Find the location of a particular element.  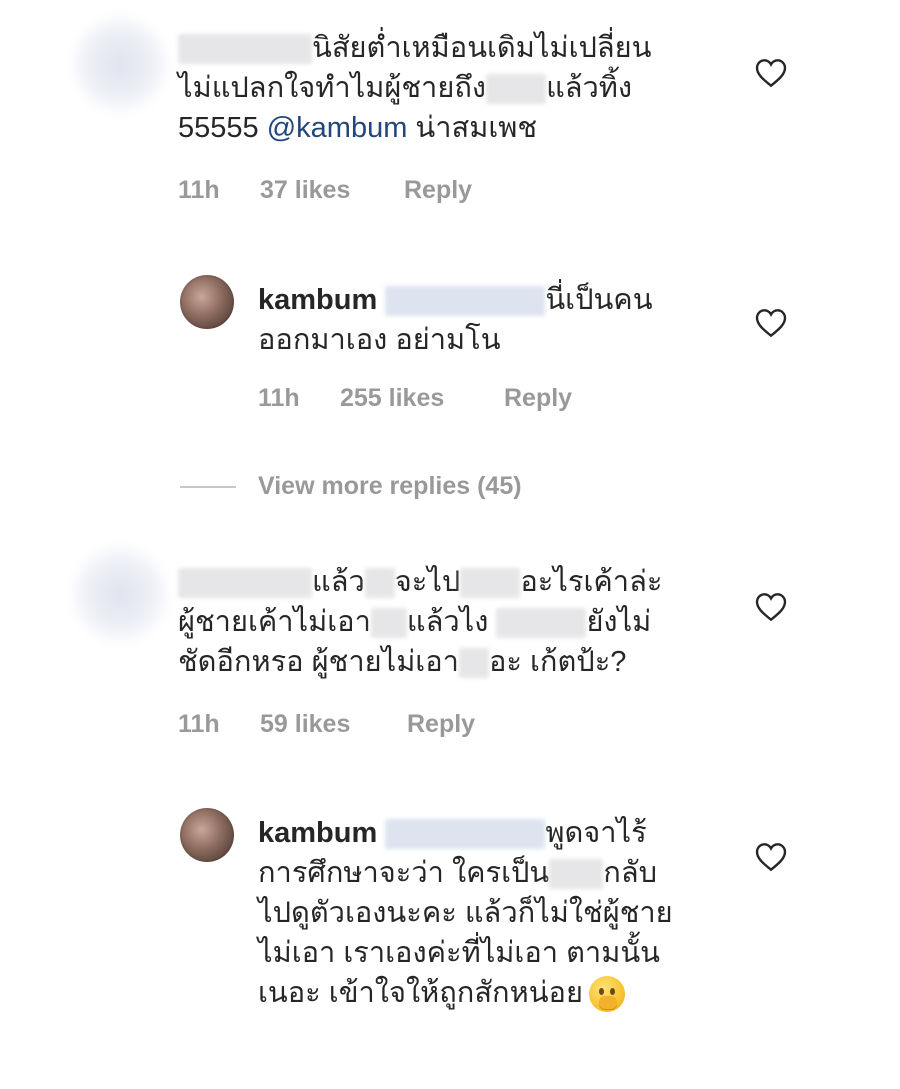

comment-text-line: ไปดูตัวเองนะคะ แล้วก็ไม่ใช่ผู้ชาย is located at coordinates (465, 913).